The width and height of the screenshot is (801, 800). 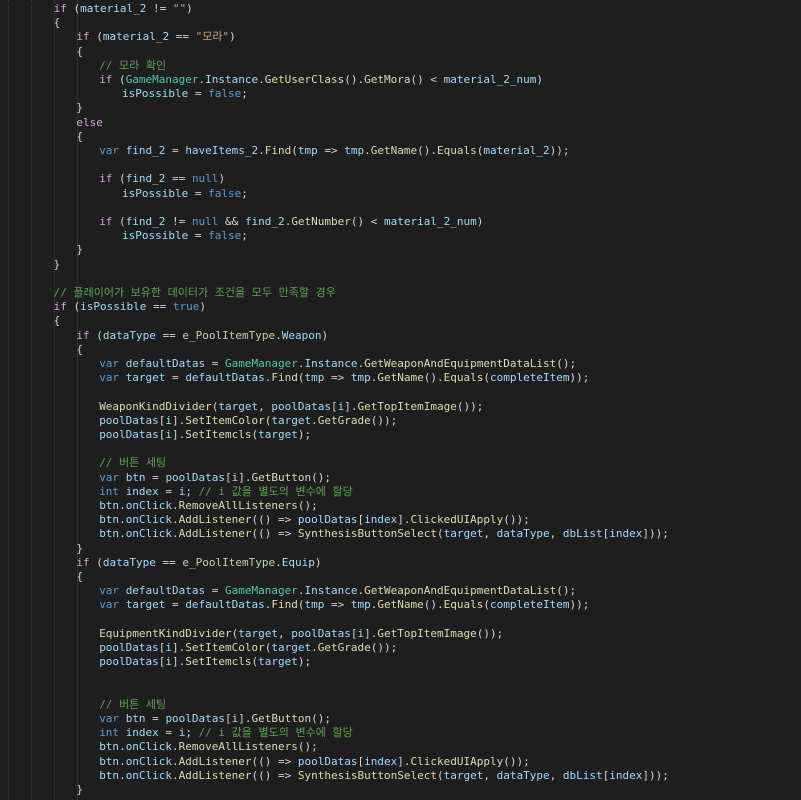 What do you see at coordinates (490, 79) in the screenshot?
I see `code-token: material_2_num` at bounding box center [490, 79].